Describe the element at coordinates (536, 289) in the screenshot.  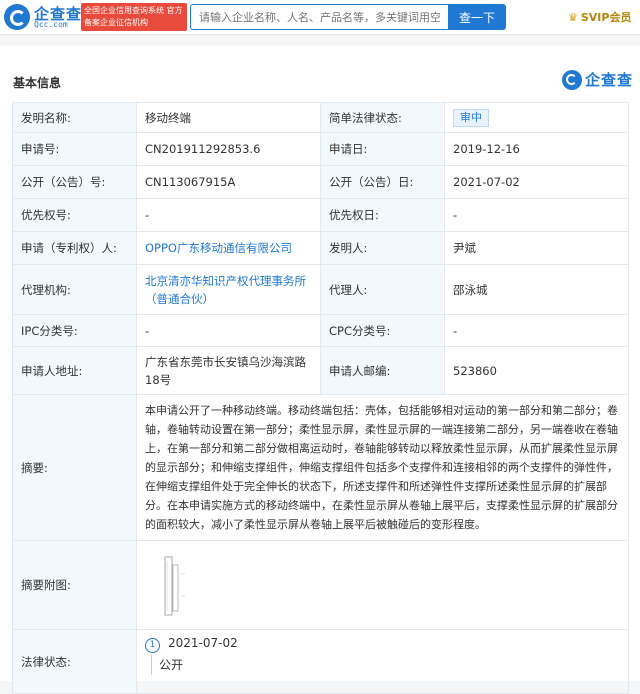
I see `agent-value: 邵泳城` at that location.